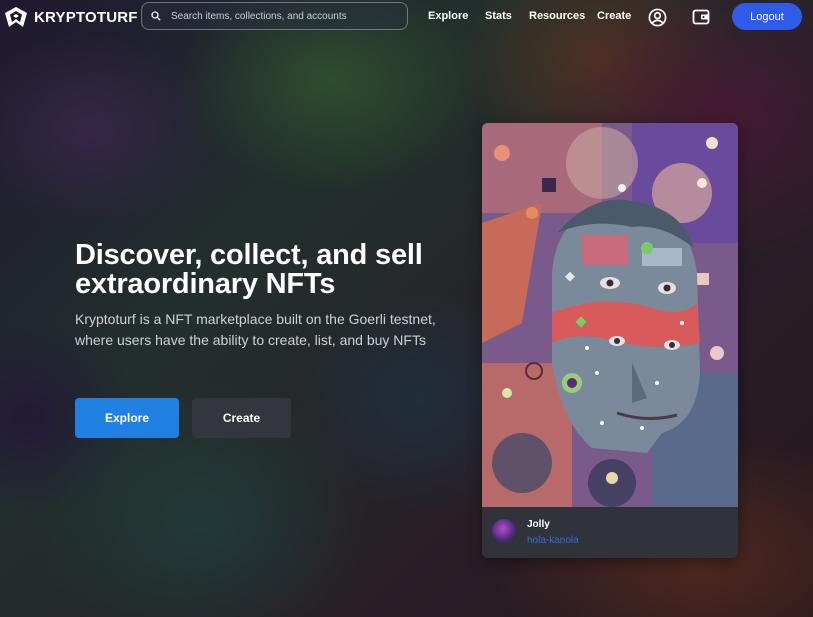 The image size is (813, 617). I want to click on nav-create: Create, so click(614, 16).